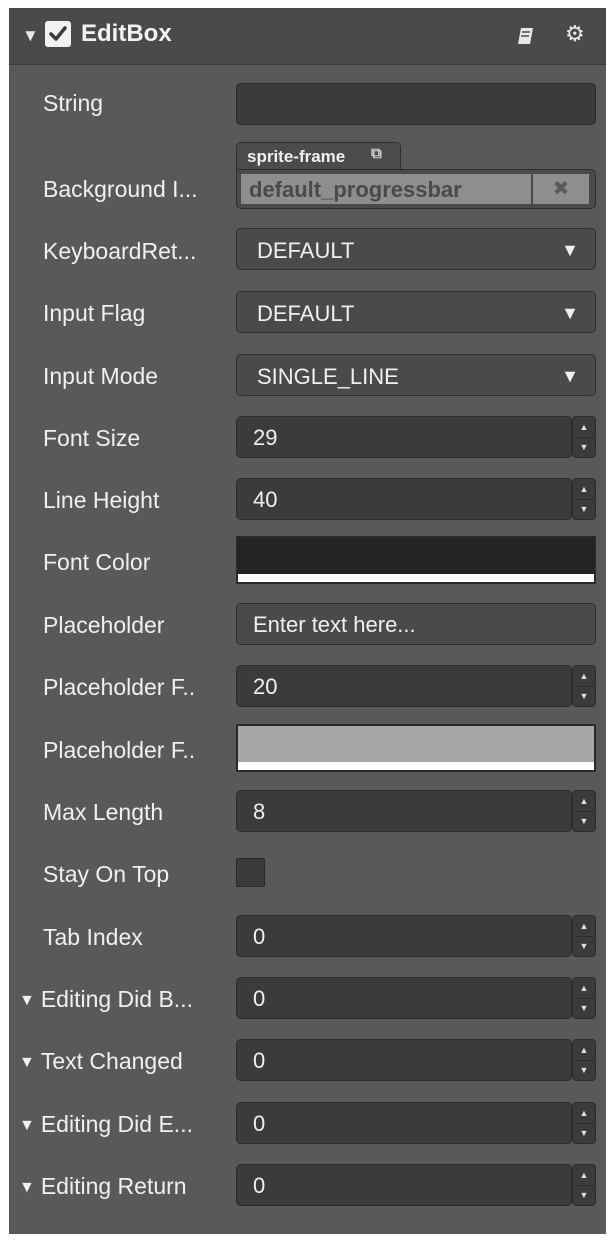 The height and width of the screenshot is (1243, 611). What do you see at coordinates (119, 687) in the screenshot?
I see `placeholder-font-size-label: Placeholder F..` at bounding box center [119, 687].